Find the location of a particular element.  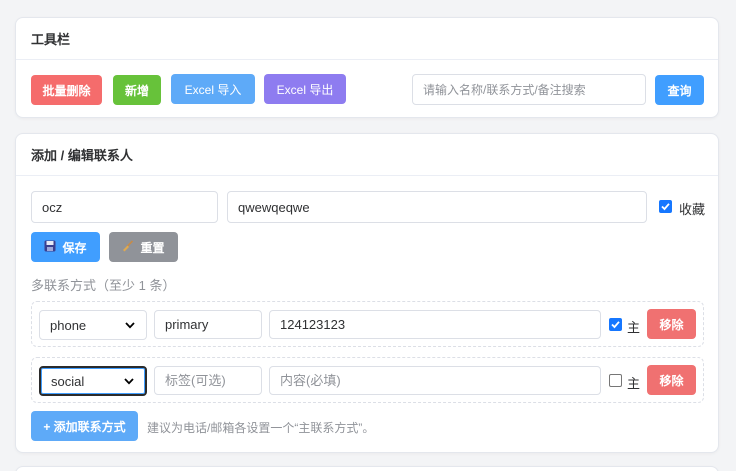

contact-method-row: phone 主 移除 is located at coordinates (367, 324).